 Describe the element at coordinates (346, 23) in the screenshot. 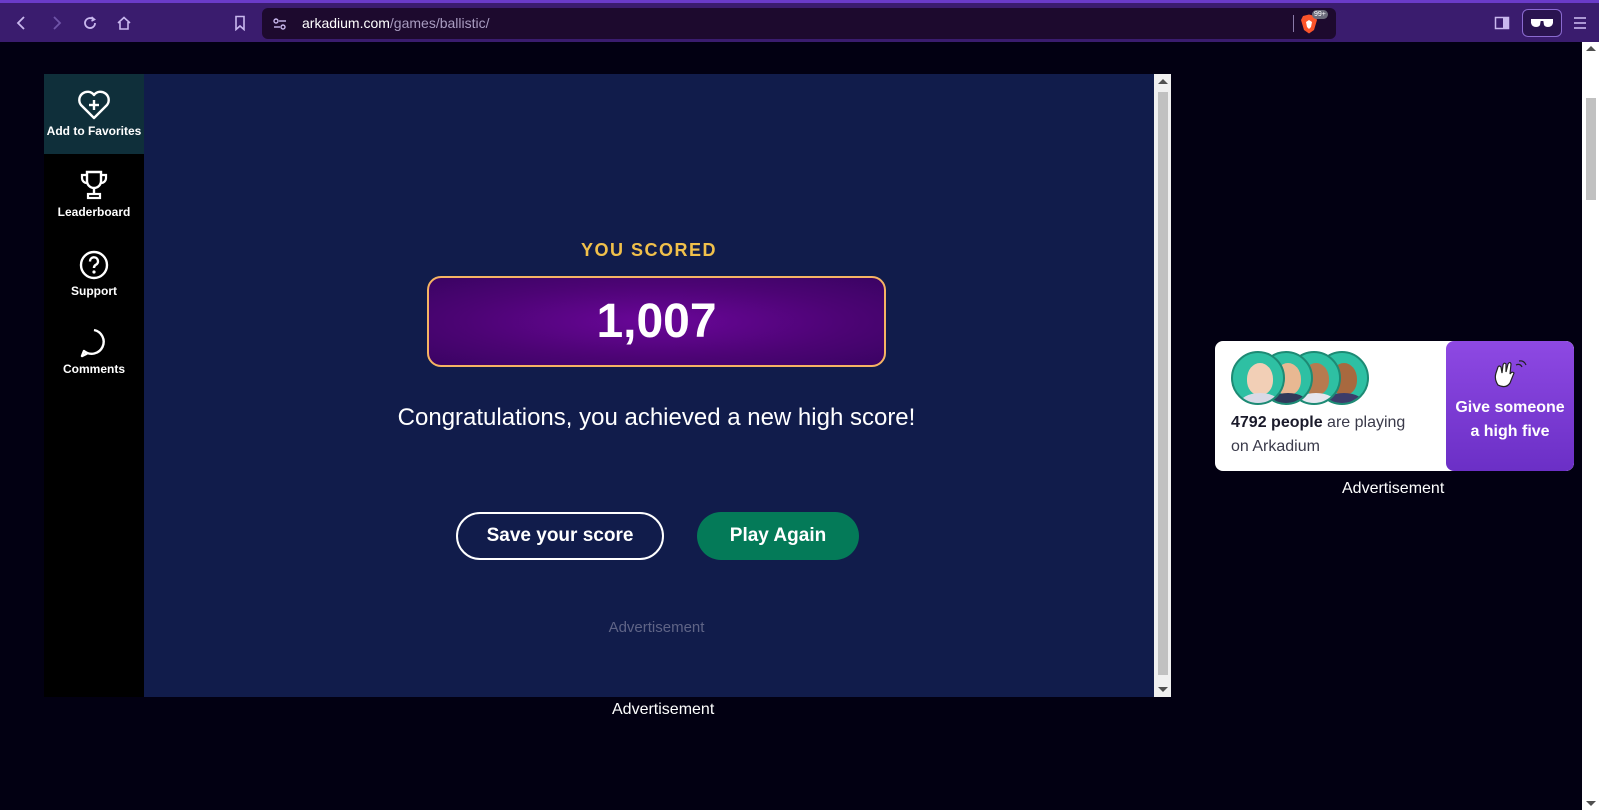

I see `url-domain: arkadium.com` at that location.